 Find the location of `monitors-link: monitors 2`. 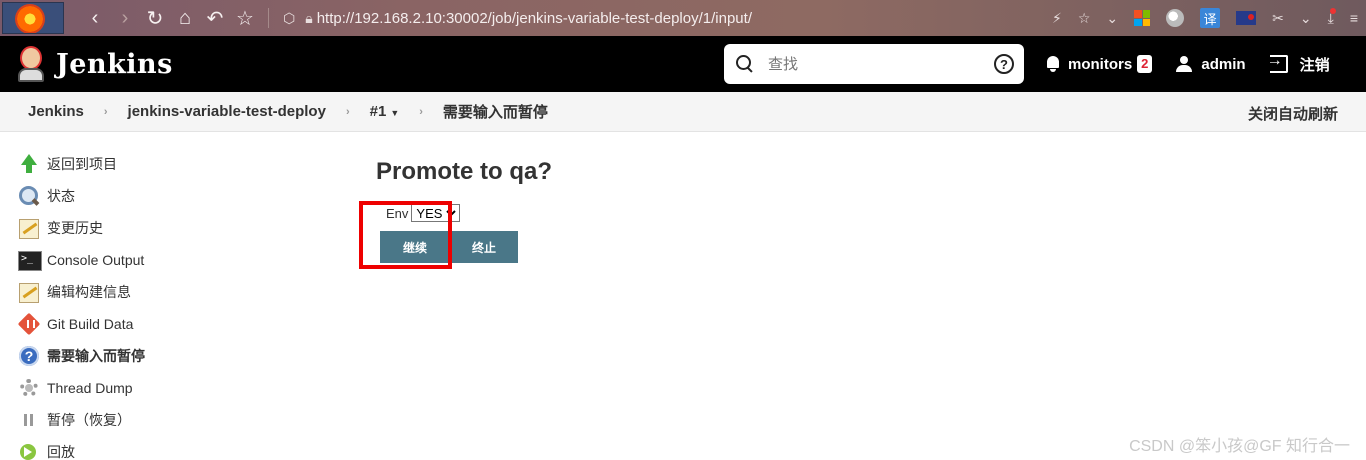

monitors-link: monitors 2 is located at coordinates (1099, 64).